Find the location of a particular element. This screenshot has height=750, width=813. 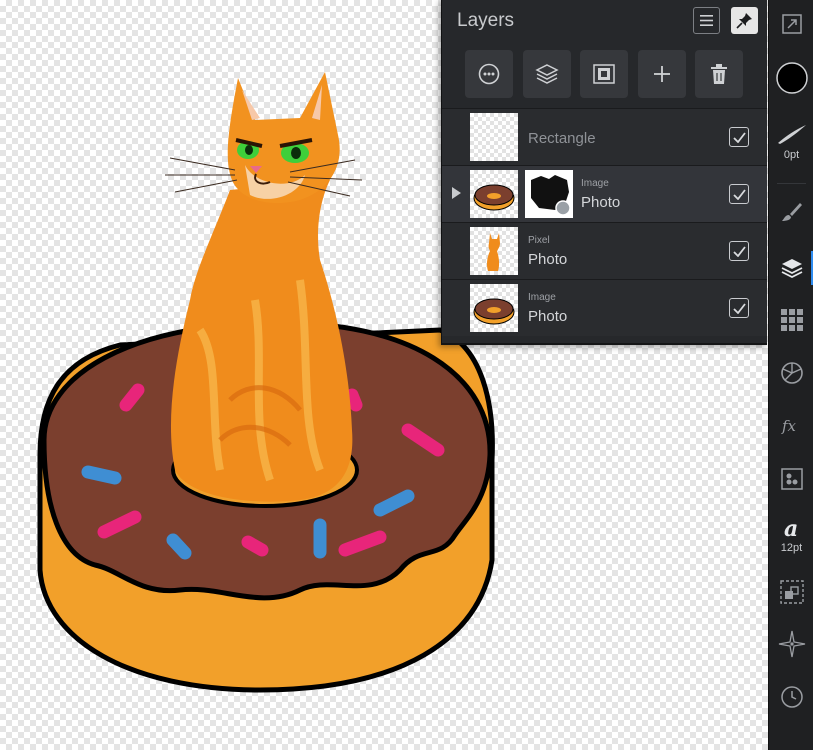

layer-actions is located at coordinates (604, 74).